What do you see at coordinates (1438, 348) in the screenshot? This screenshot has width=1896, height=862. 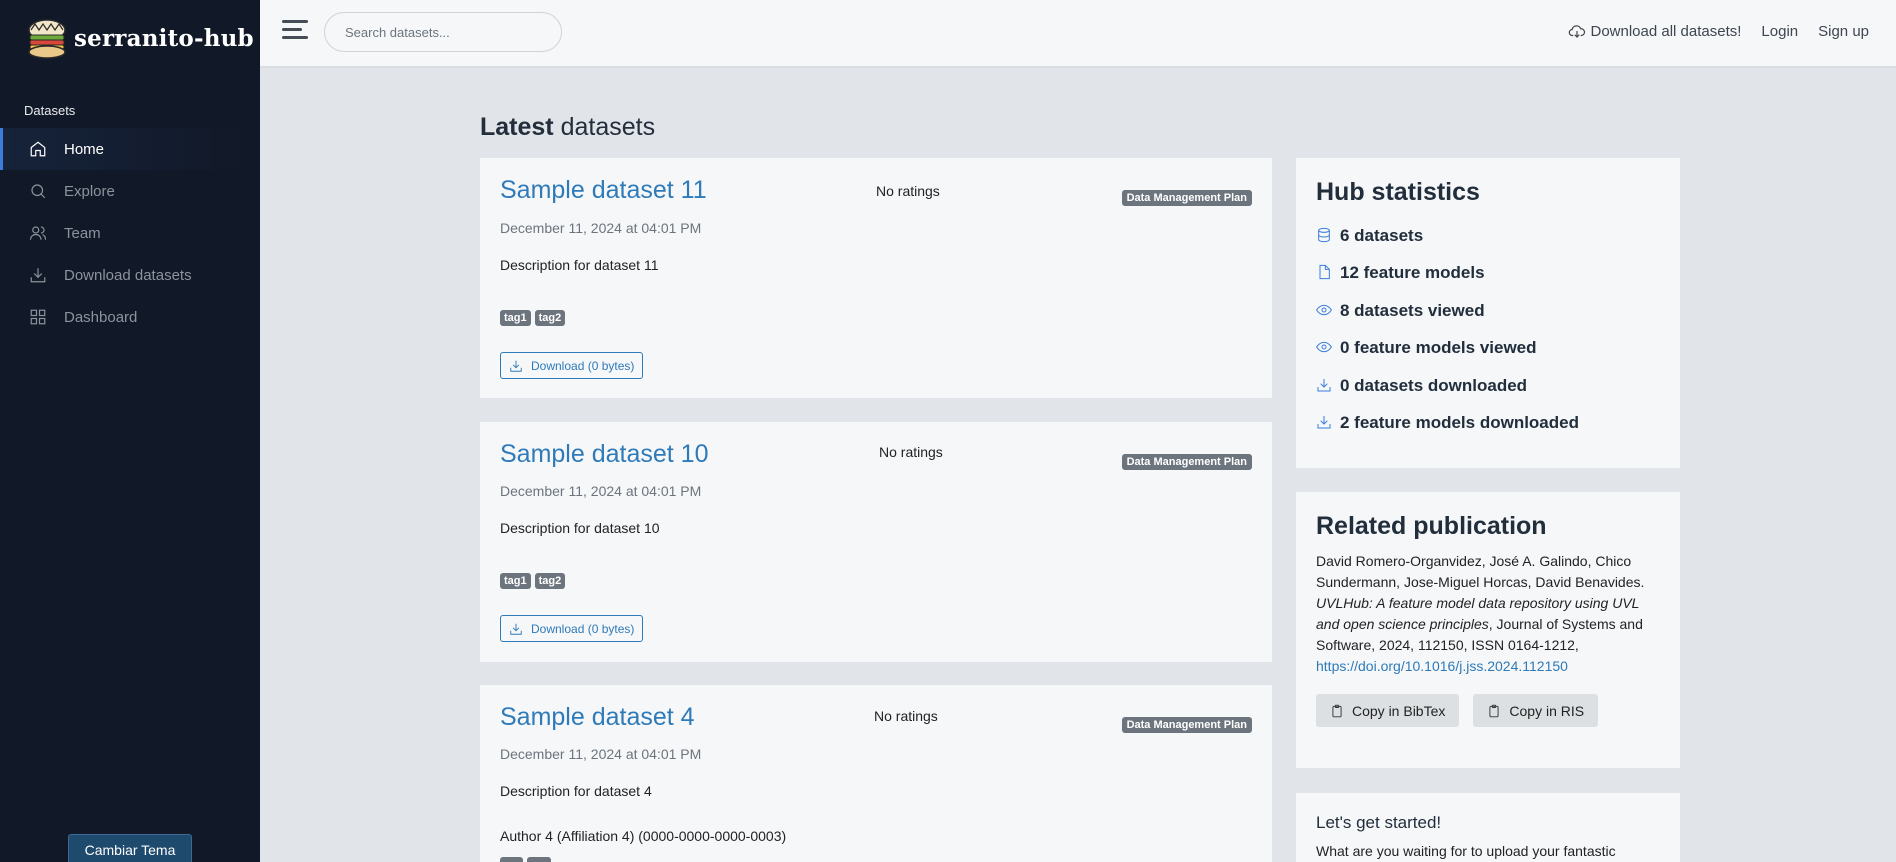 I see `stat-text: 0 feature models viewed` at bounding box center [1438, 348].